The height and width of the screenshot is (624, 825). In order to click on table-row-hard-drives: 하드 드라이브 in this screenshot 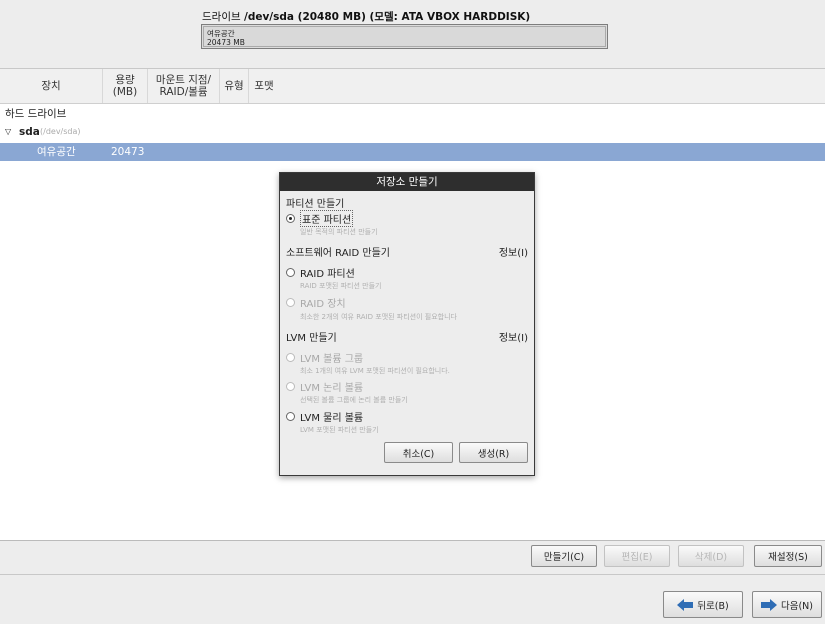, I will do `click(412, 114)`.